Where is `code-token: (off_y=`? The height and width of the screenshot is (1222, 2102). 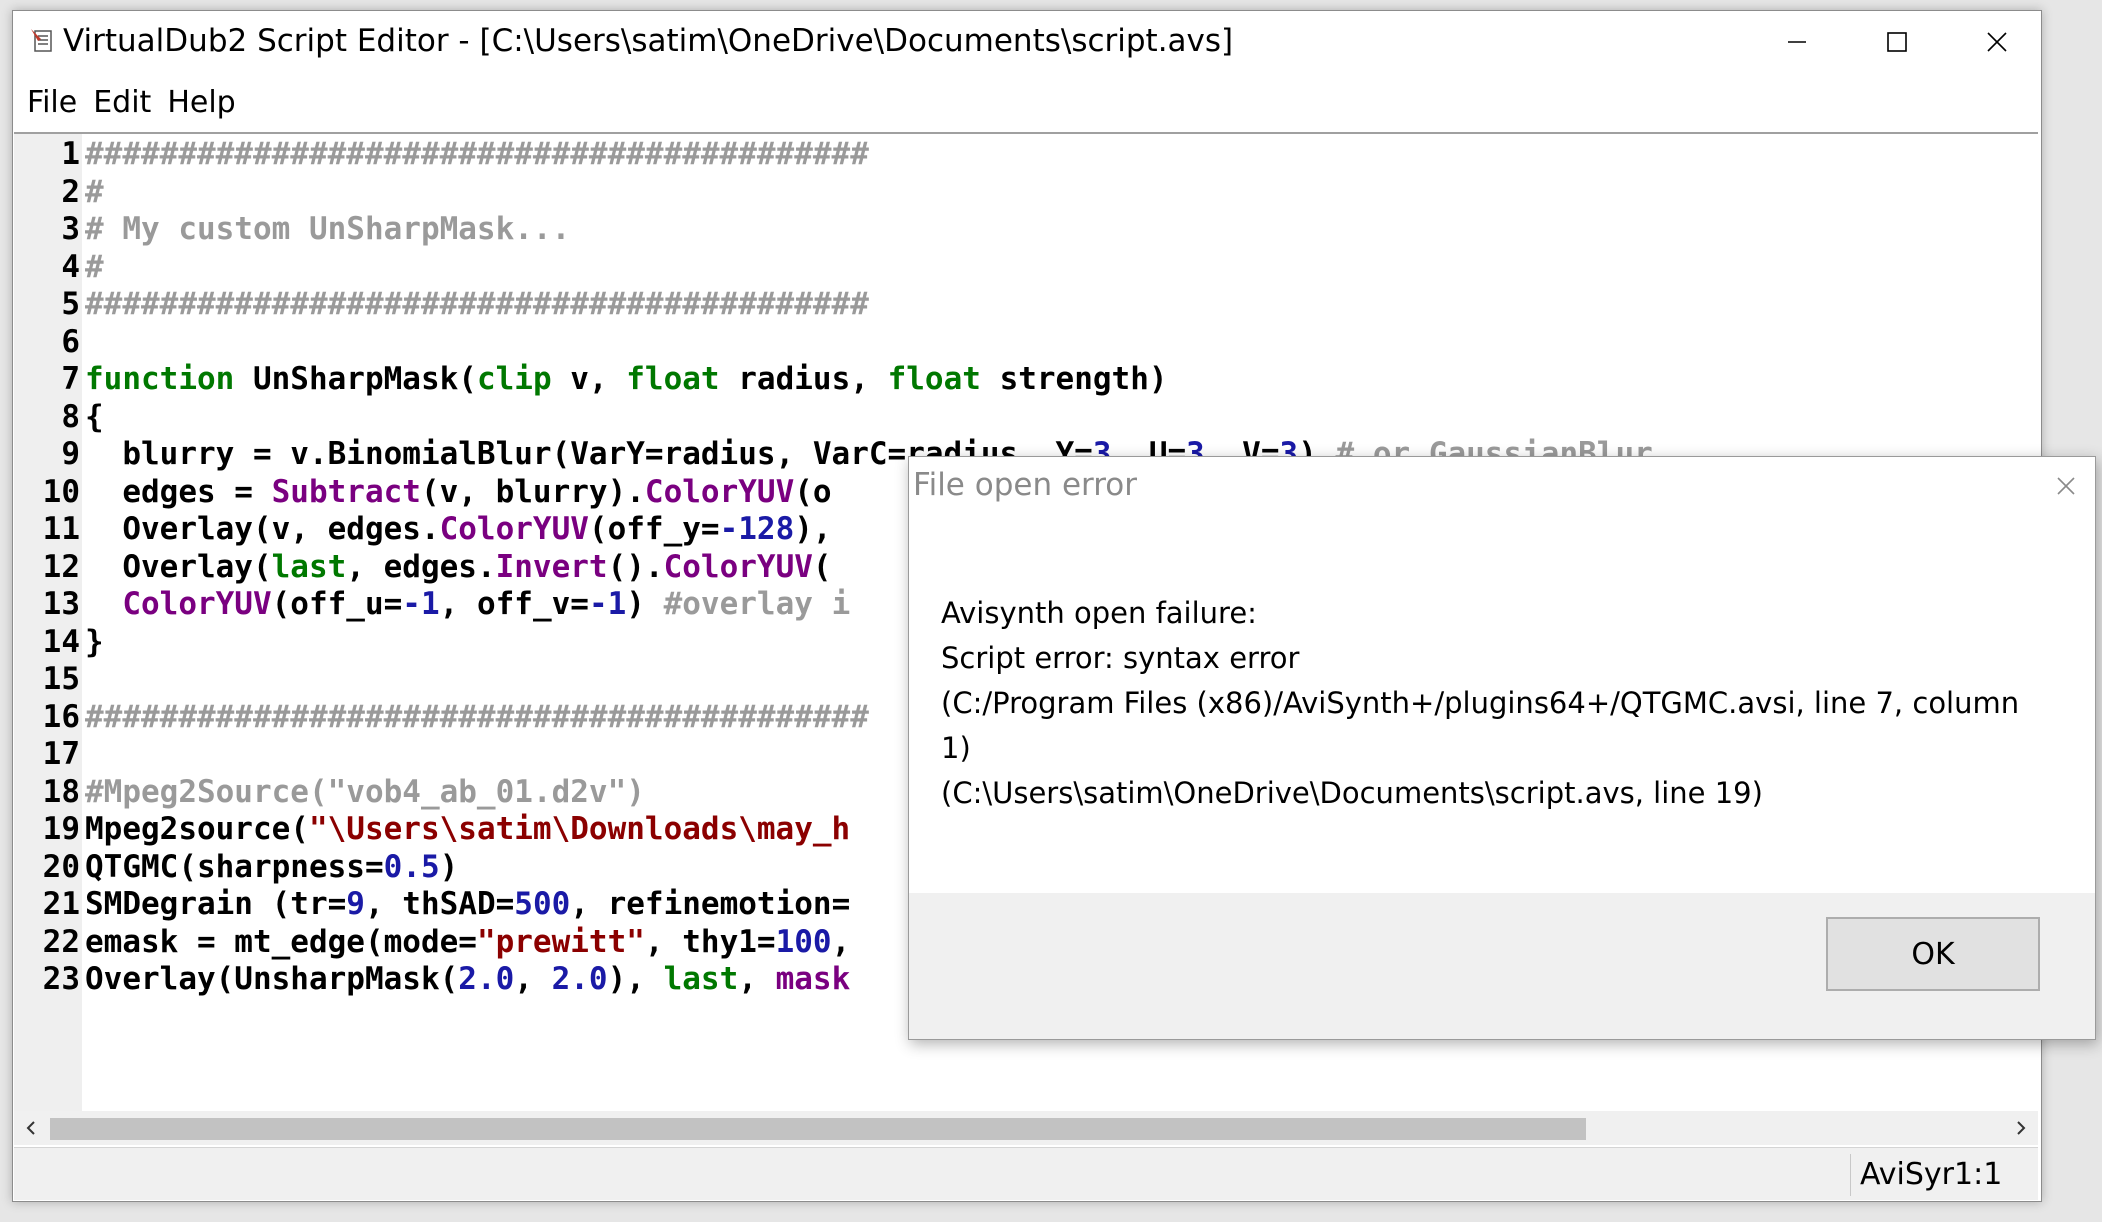 code-token: (off_y= is located at coordinates (654, 529).